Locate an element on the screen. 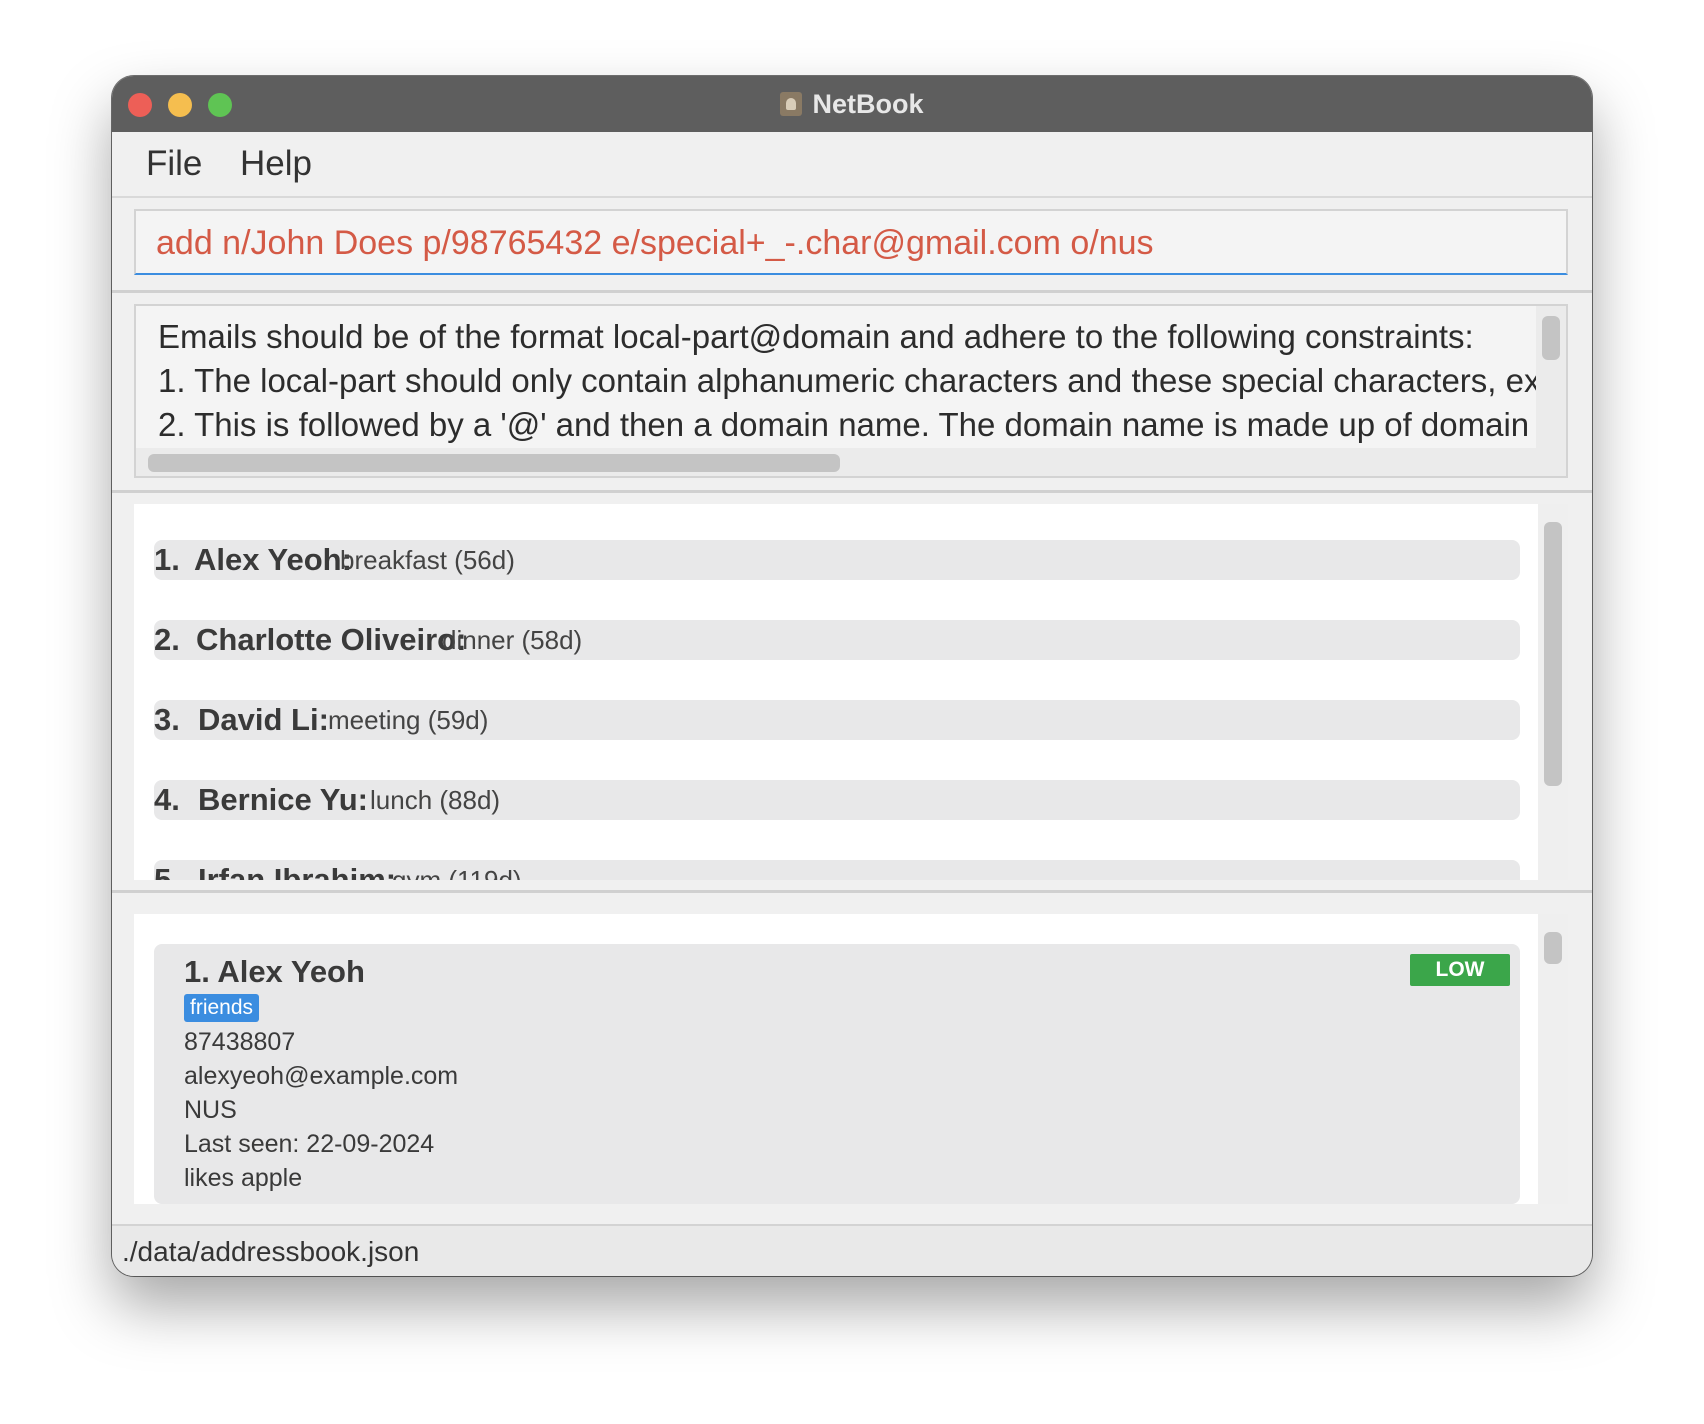  list-item-activity: meeting (59d) is located at coordinates (408, 720).